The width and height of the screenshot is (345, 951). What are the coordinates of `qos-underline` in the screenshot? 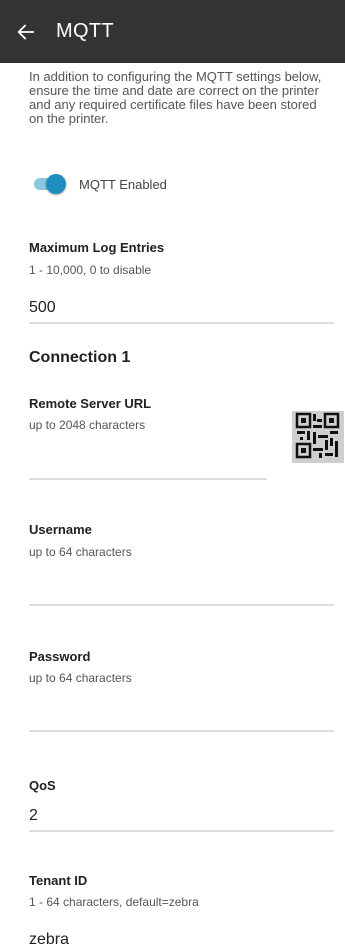 It's located at (181, 831).